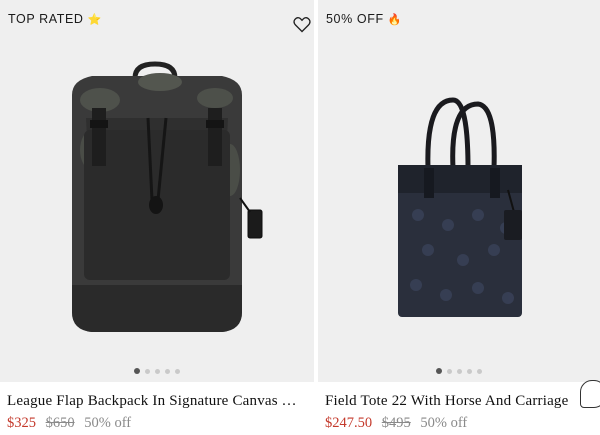  I want to click on badge-top-rated: TOP RATED ⭐, so click(55, 19).